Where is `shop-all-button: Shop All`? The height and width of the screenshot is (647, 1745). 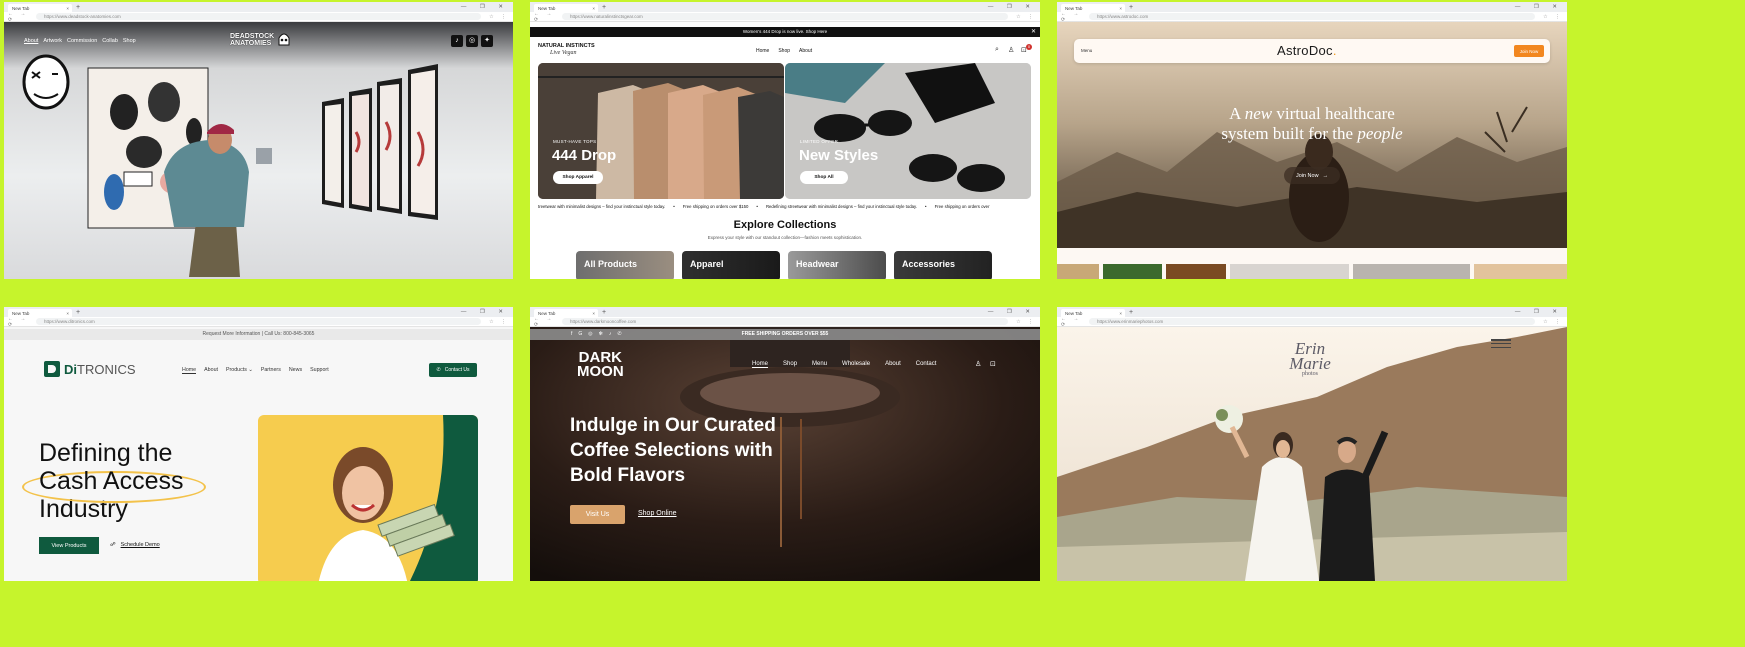
shop-all-button: Shop All is located at coordinates (824, 177).